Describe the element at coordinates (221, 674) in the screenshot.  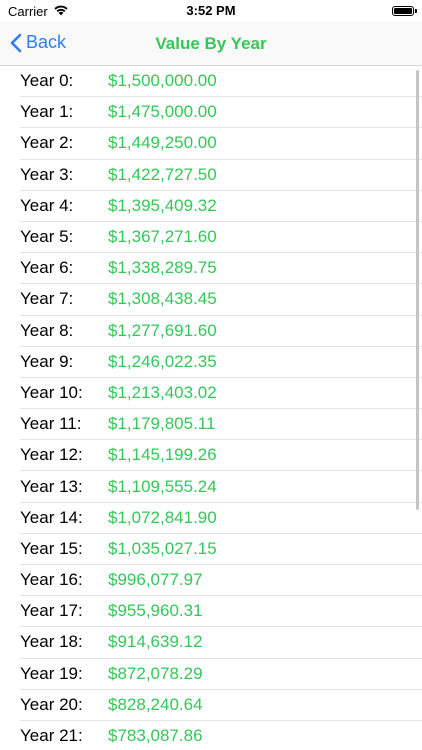
I see `list-item: Year 19: $872,078.29` at that location.